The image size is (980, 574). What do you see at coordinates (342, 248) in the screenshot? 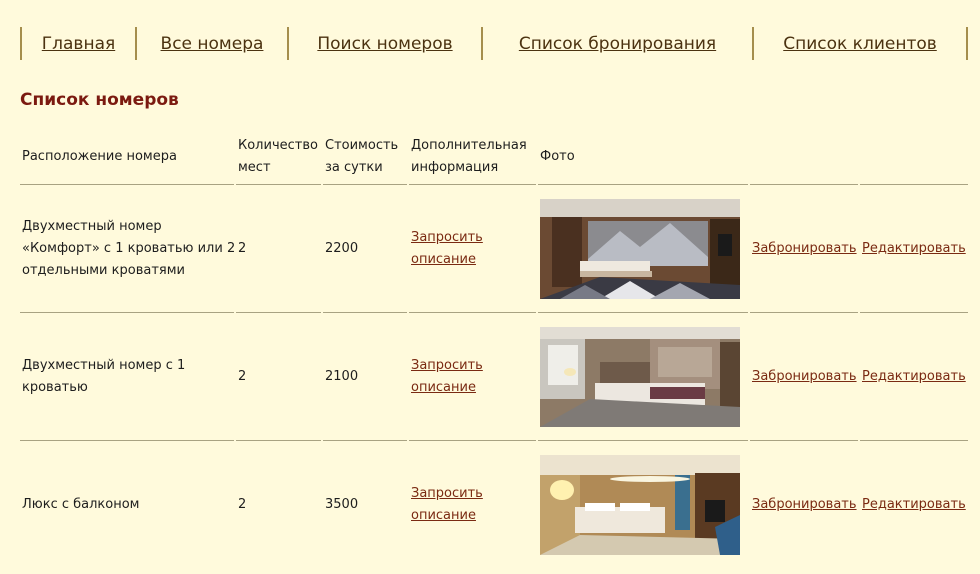
I see `room-price: 2200` at bounding box center [342, 248].